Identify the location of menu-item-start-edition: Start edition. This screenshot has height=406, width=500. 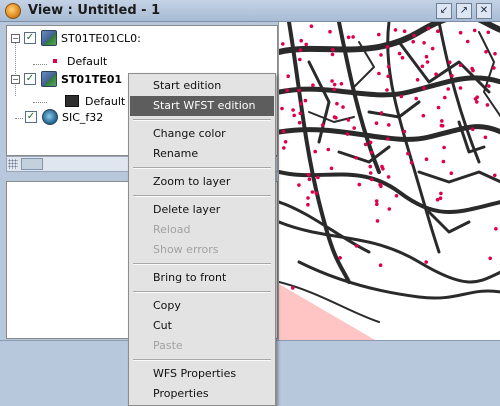
(202, 86).